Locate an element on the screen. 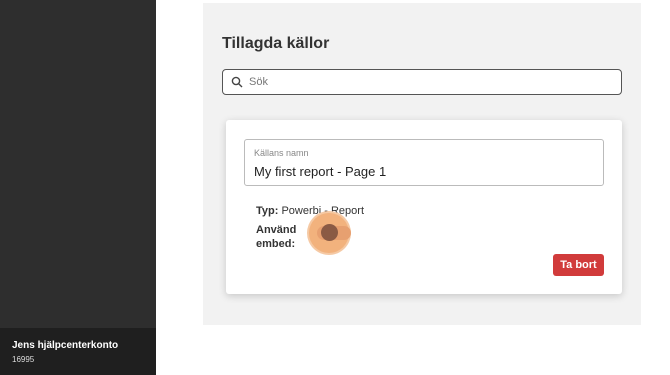 The width and height of the screenshot is (670, 375). source-name-value: My first report - Page 1 is located at coordinates (320, 171).